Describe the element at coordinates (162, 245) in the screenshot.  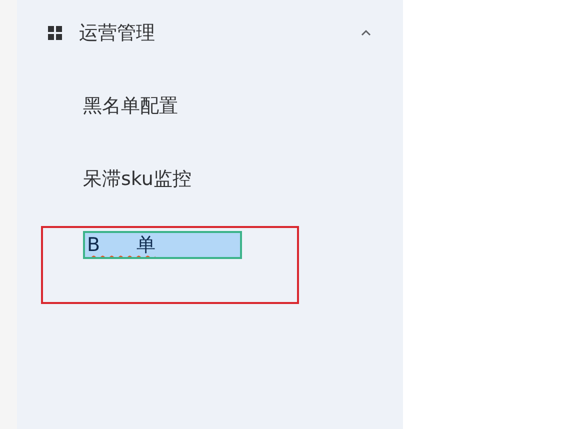
I see `menu-item-input: B 单` at that location.